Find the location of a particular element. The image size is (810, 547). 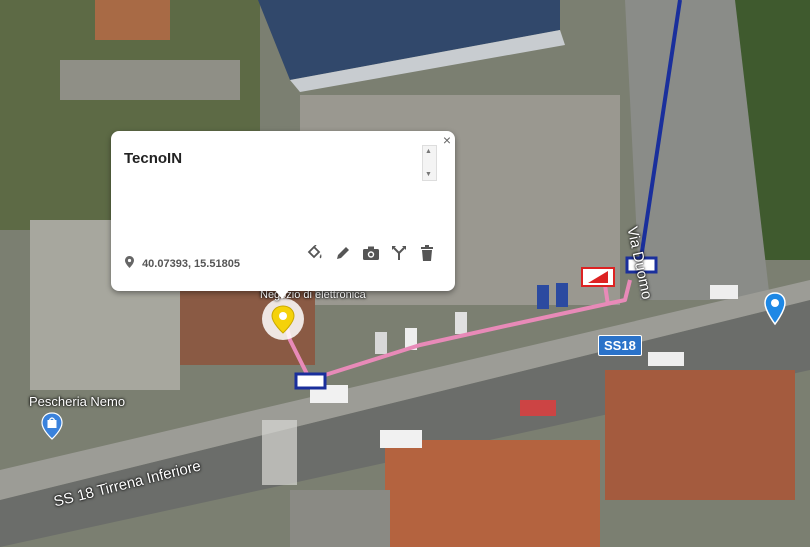

edit-pencil-icon is located at coordinates (343, 253).